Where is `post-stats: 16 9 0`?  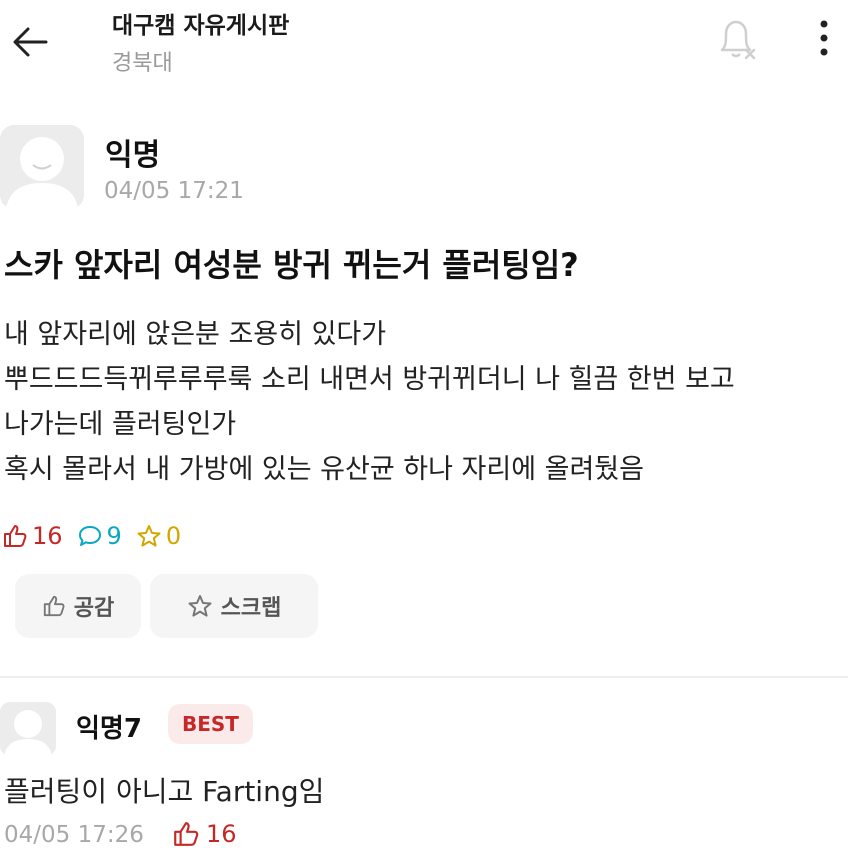 post-stats: 16 9 0 is located at coordinates (98, 536).